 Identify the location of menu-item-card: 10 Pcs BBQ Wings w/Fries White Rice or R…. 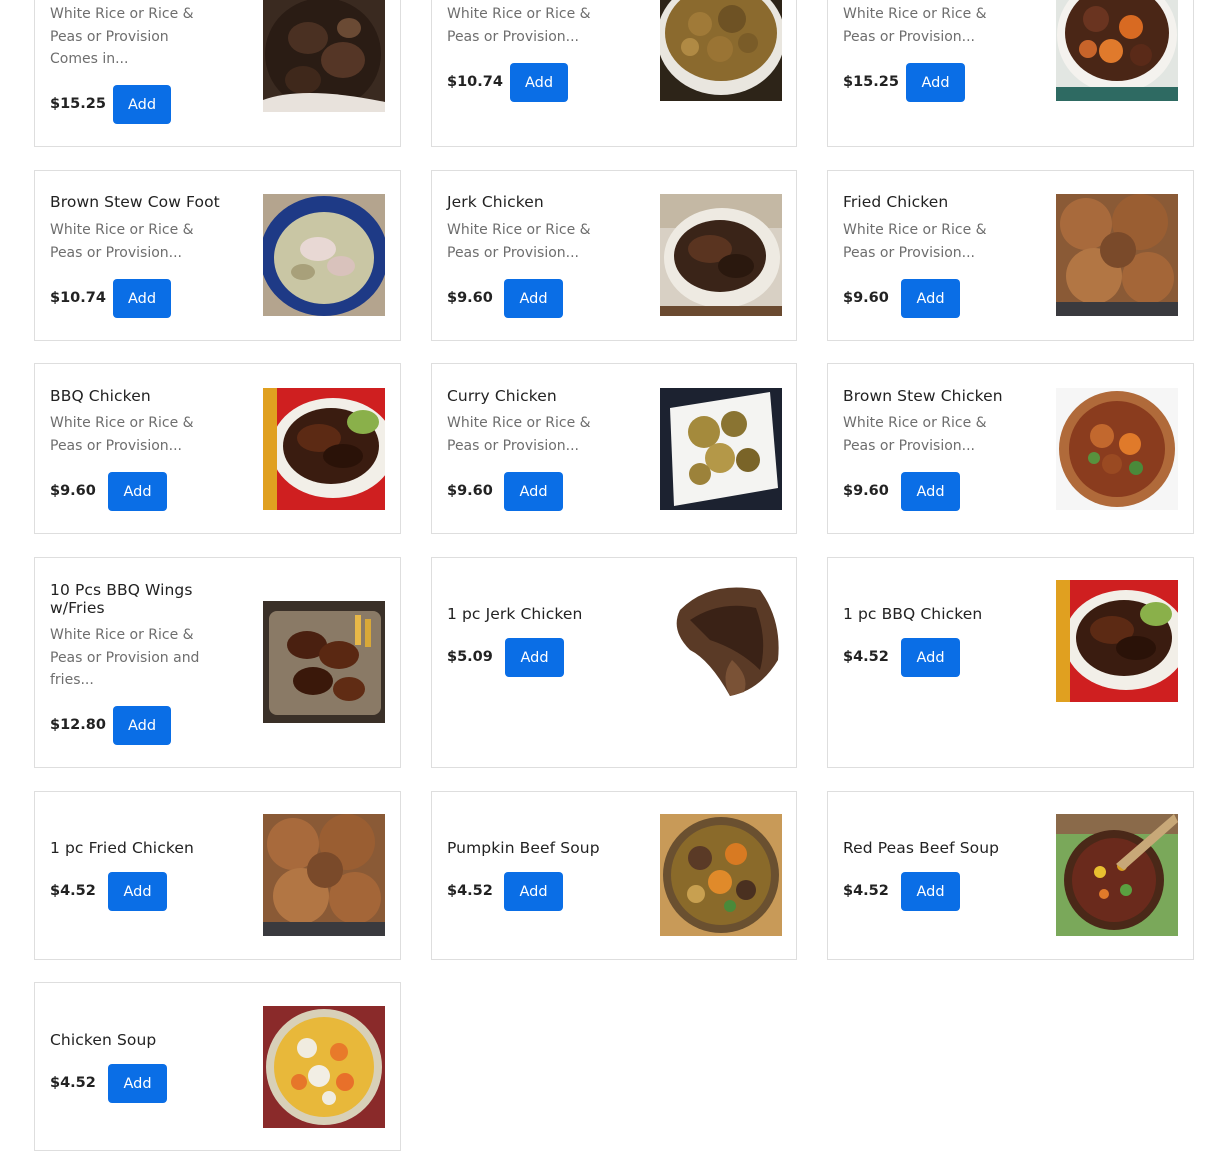
(217, 662).